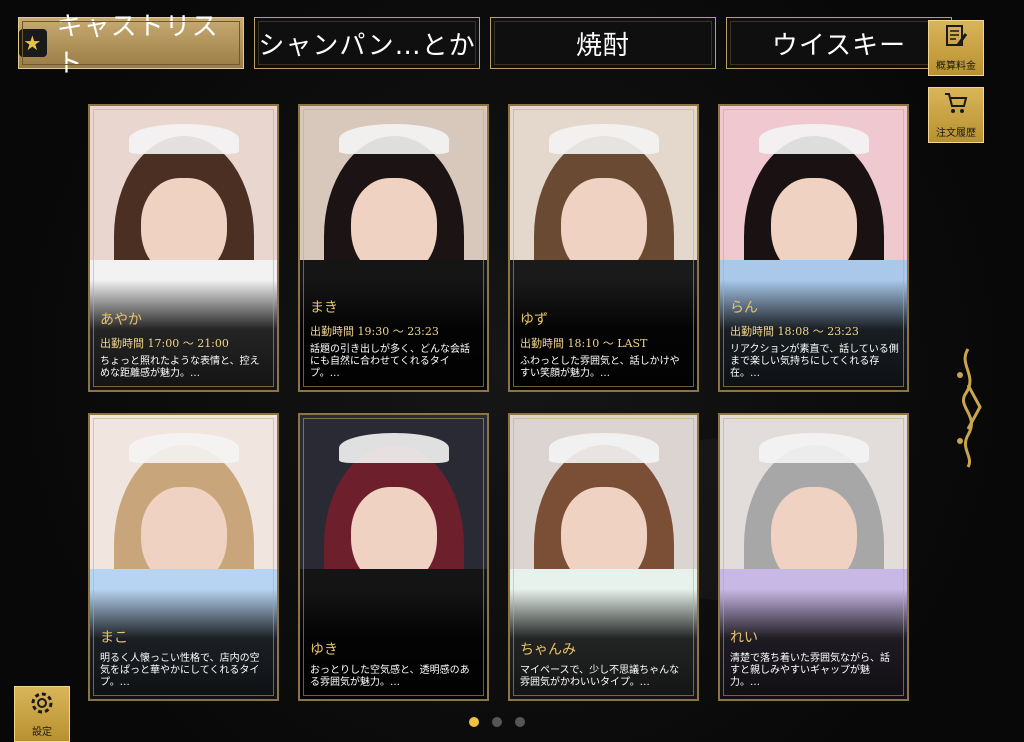 The image size is (1024, 742). Describe the element at coordinates (485, 45) in the screenshot. I see `category-tabs: ★ キャストリスト シャンパン…とか 焼酎 ウイスキー` at that location.